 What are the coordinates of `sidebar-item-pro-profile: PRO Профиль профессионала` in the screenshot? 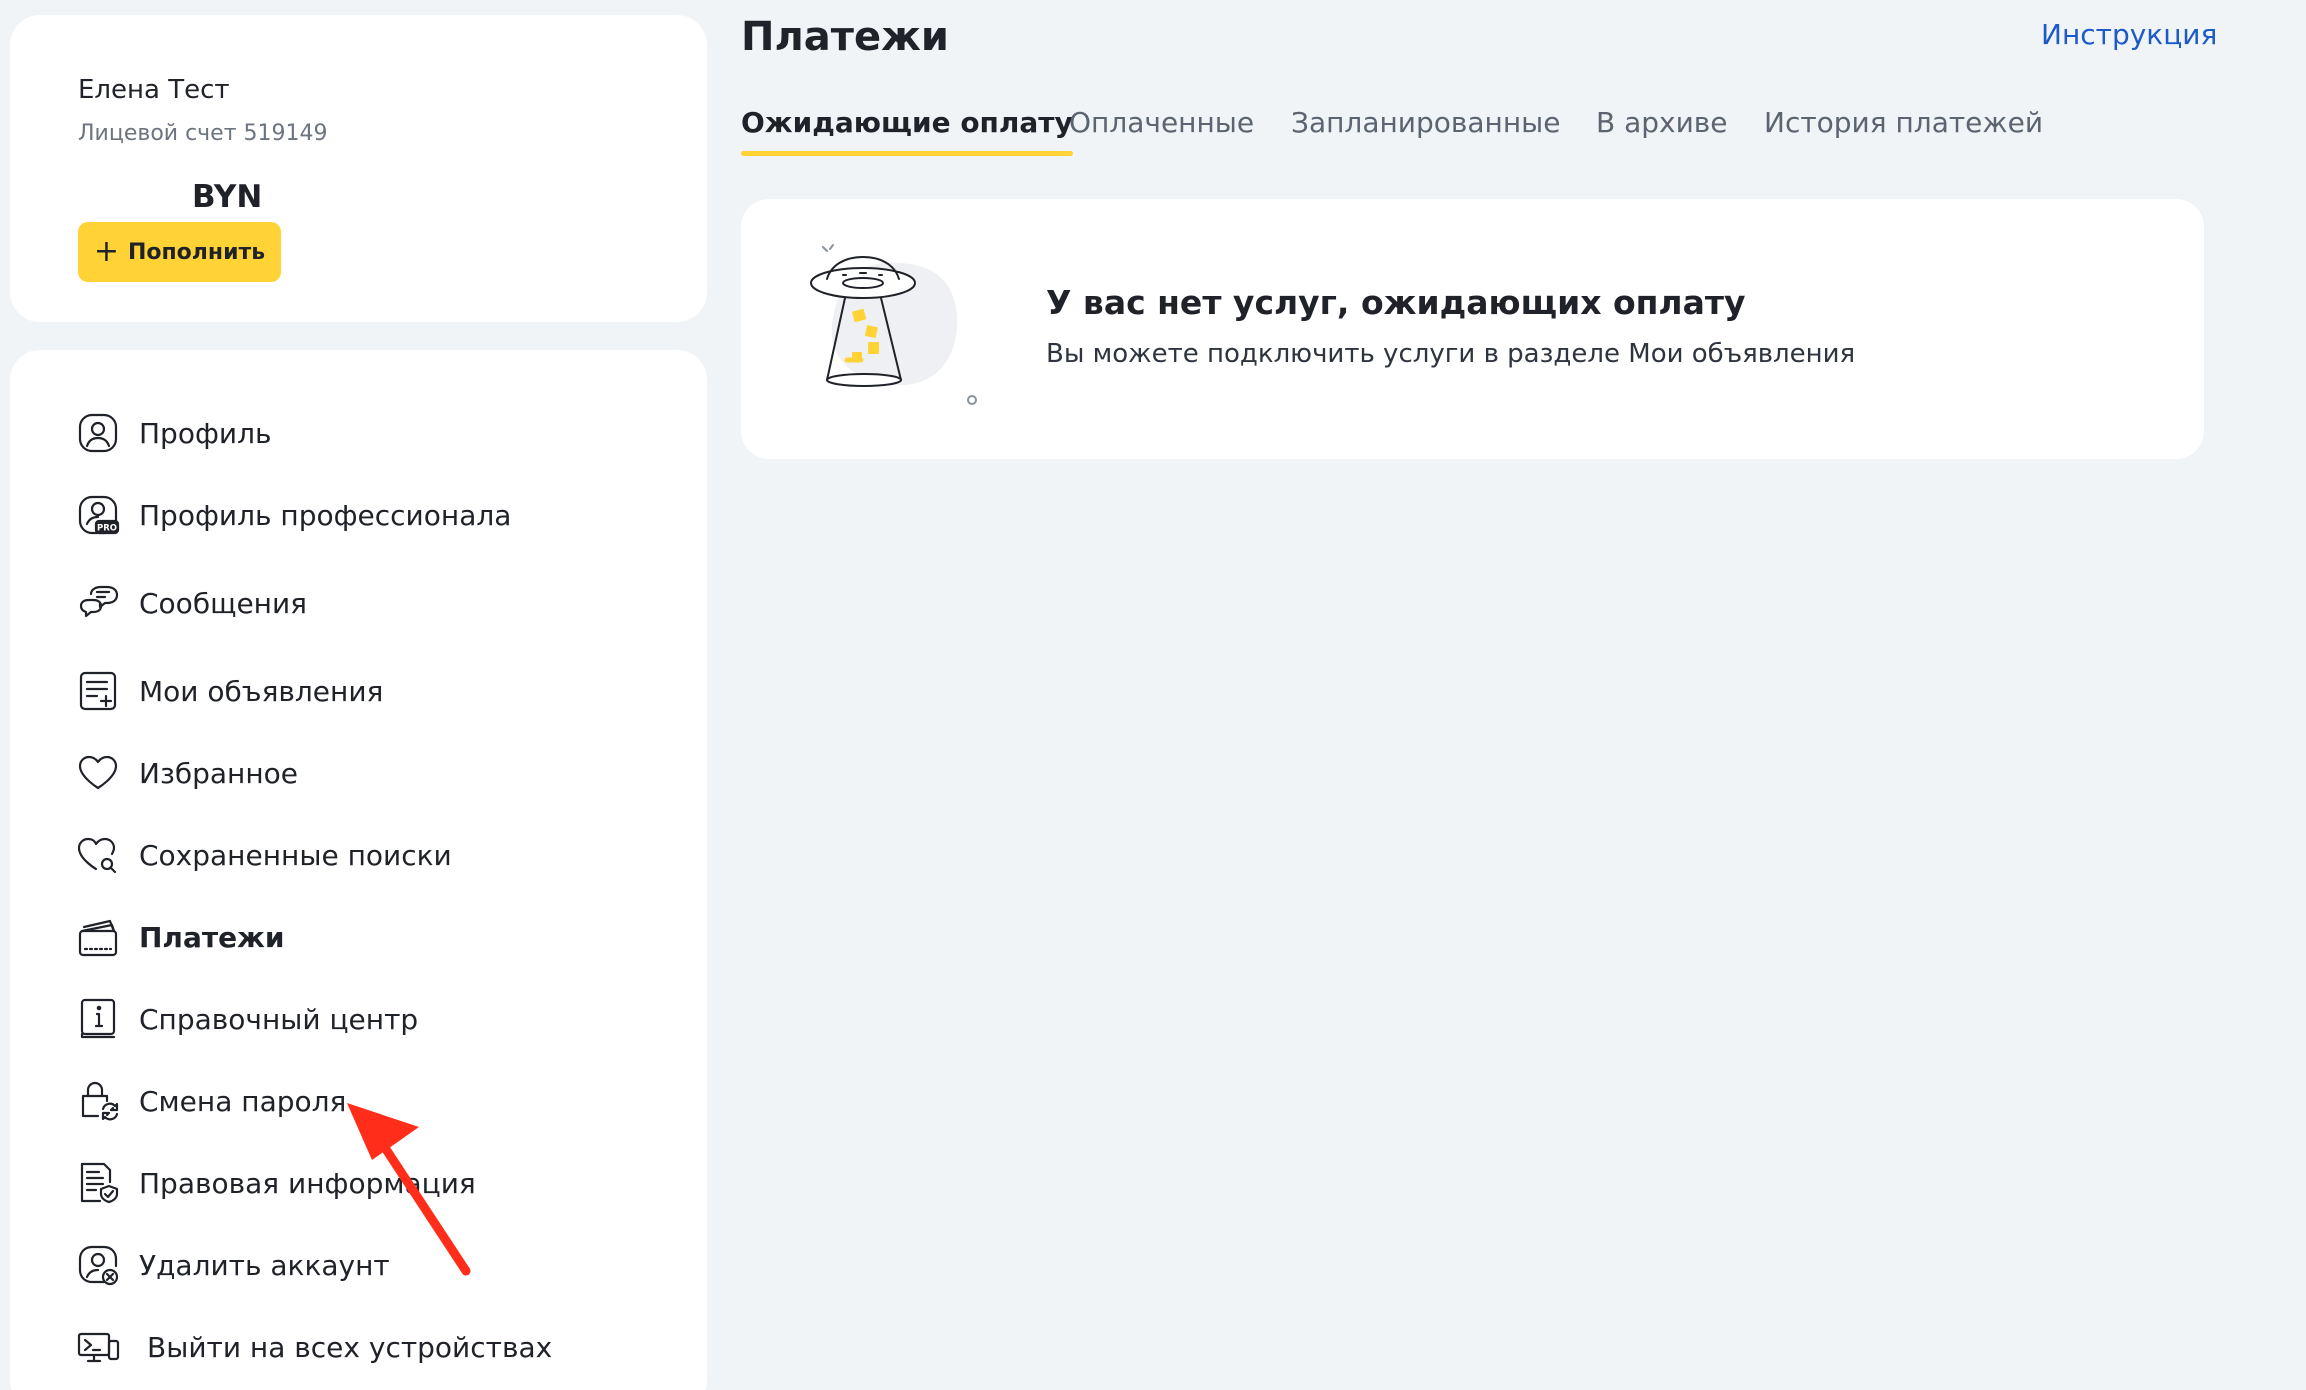 It's located at (293, 515).